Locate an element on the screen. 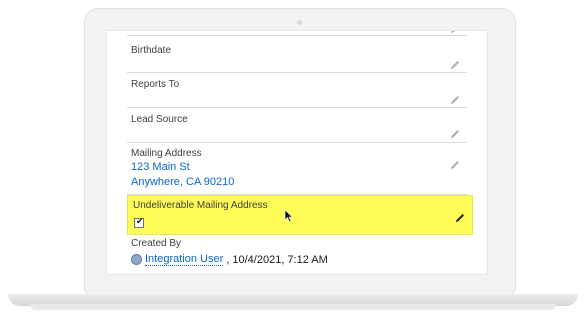 This screenshot has width=585, height=312. field-reports-to: Reports To is located at coordinates (297, 90).